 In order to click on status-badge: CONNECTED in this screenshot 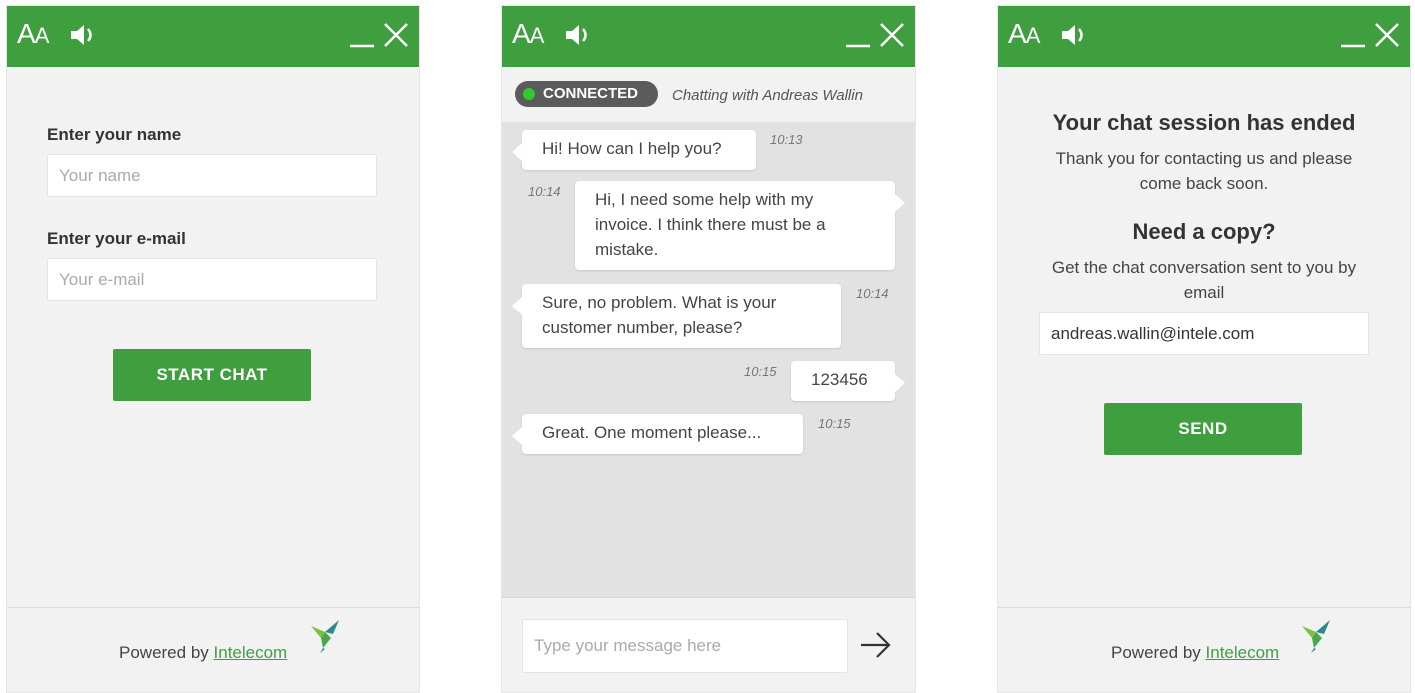, I will do `click(586, 94)`.